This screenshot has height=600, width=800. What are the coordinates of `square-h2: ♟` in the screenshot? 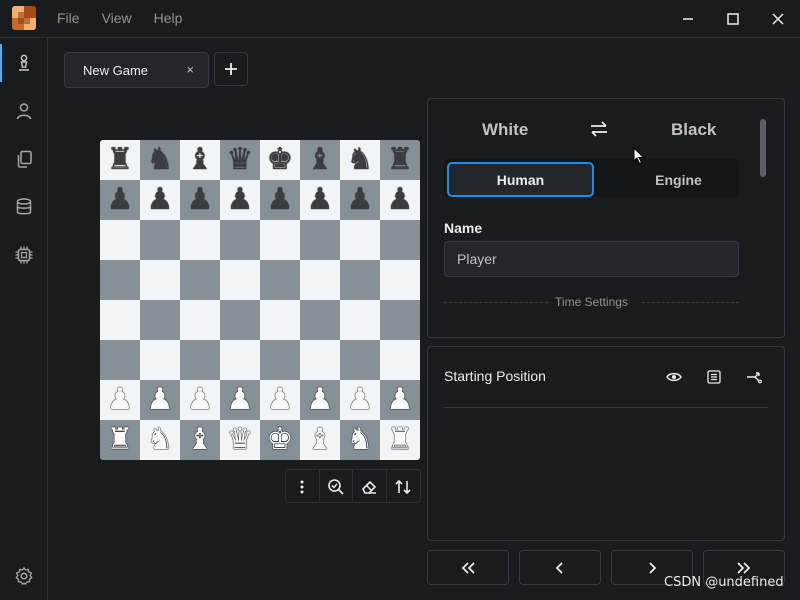 It's located at (400, 400).